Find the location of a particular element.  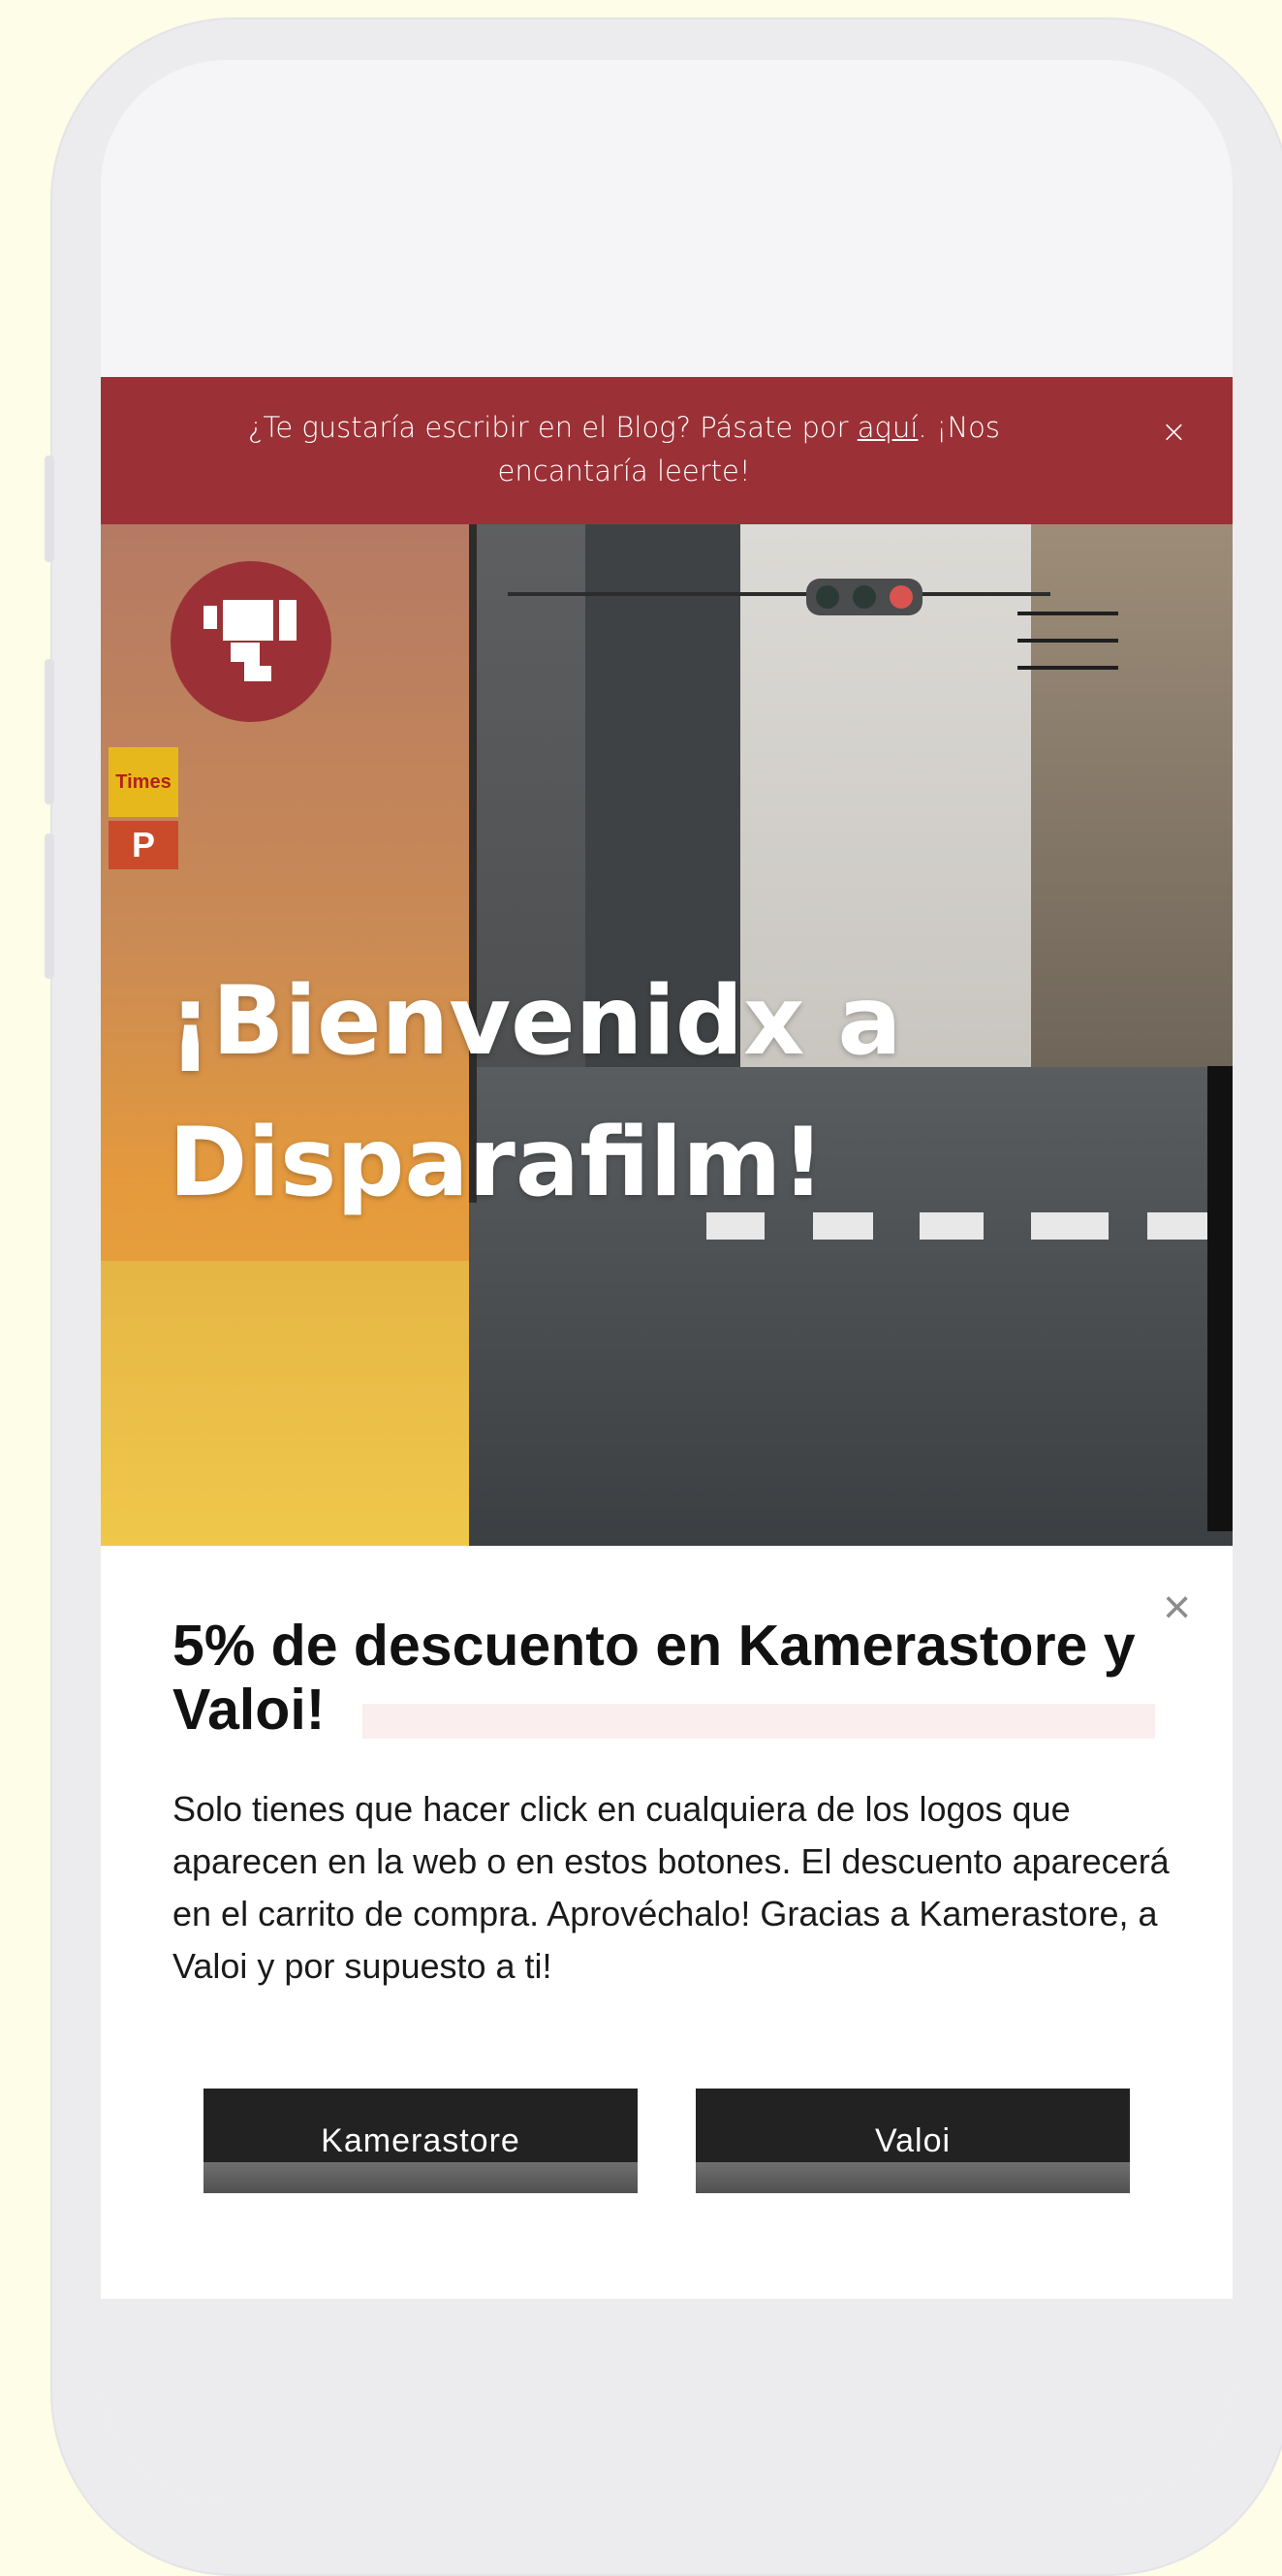

screen-bottom-area is located at coordinates (667, 2400).